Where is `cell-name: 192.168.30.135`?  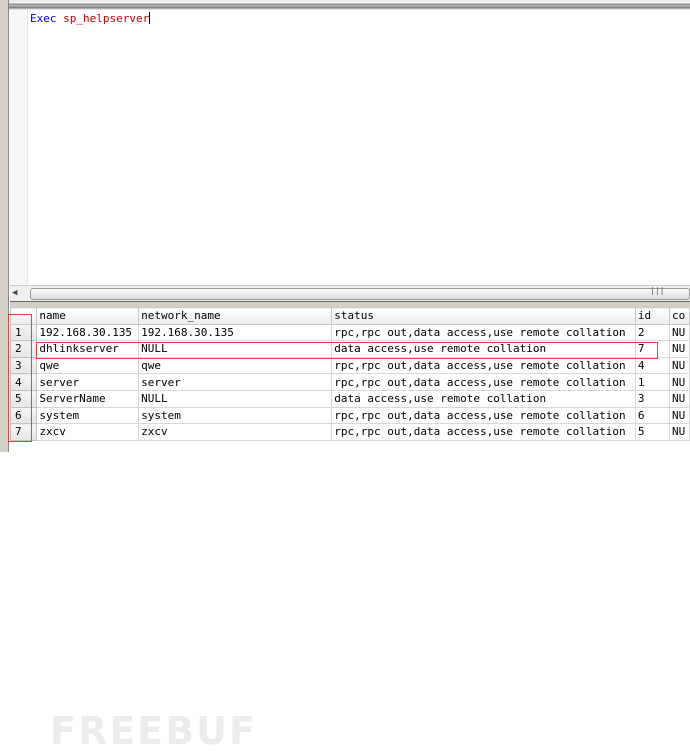
cell-name: 192.168.30.135 is located at coordinates (88, 332).